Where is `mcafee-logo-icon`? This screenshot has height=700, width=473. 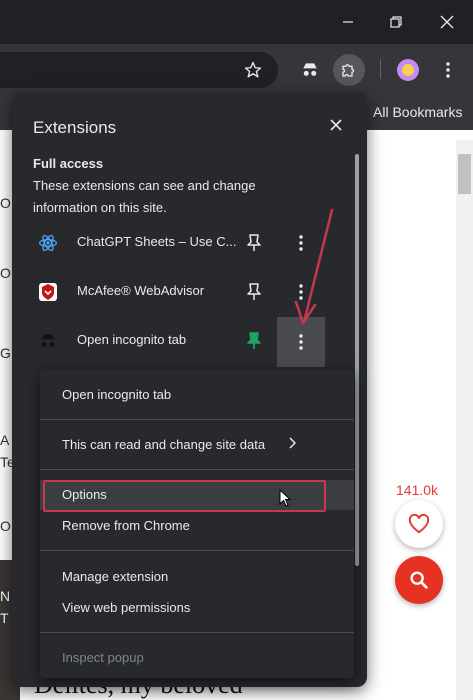
mcafee-logo-icon is located at coordinates (48, 292).